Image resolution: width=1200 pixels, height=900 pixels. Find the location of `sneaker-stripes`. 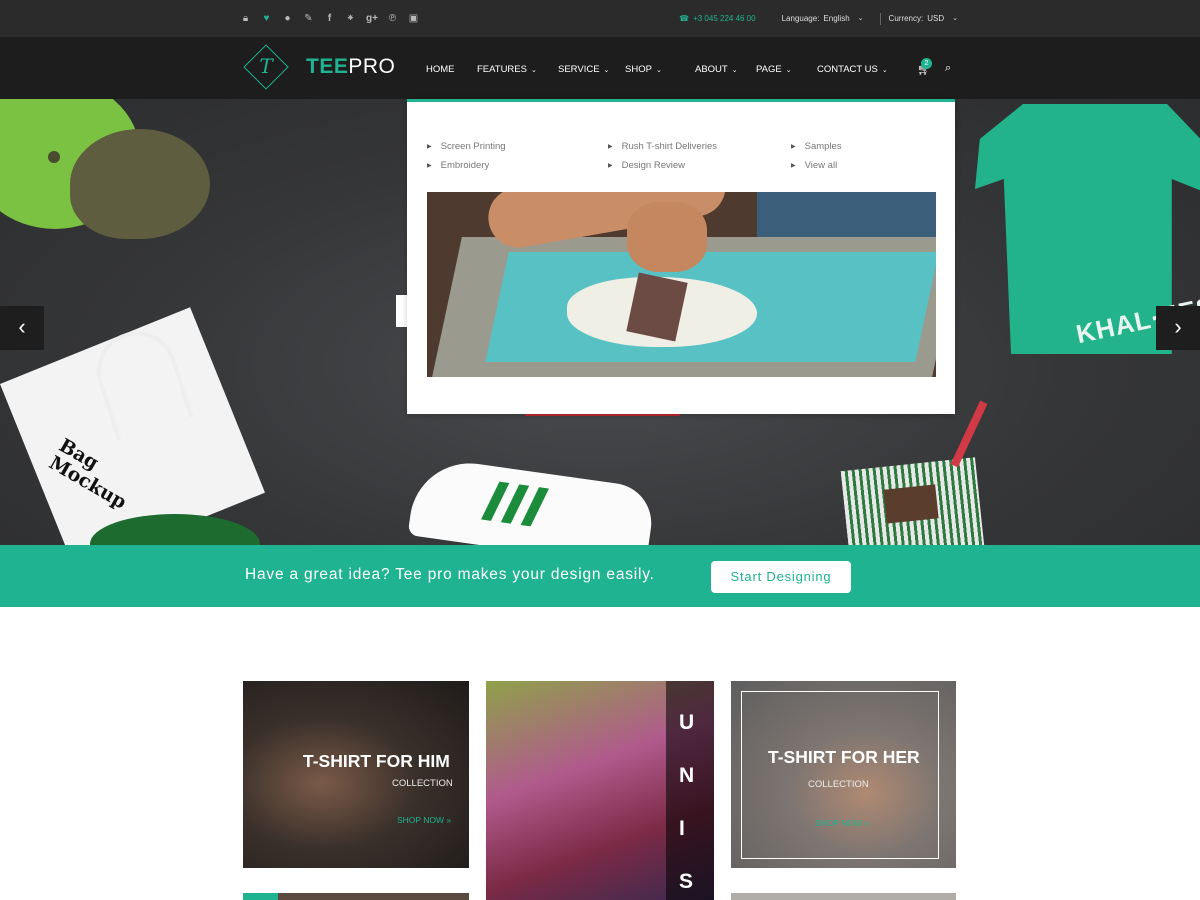

sneaker-stripes is located at coordinates (515, 504).